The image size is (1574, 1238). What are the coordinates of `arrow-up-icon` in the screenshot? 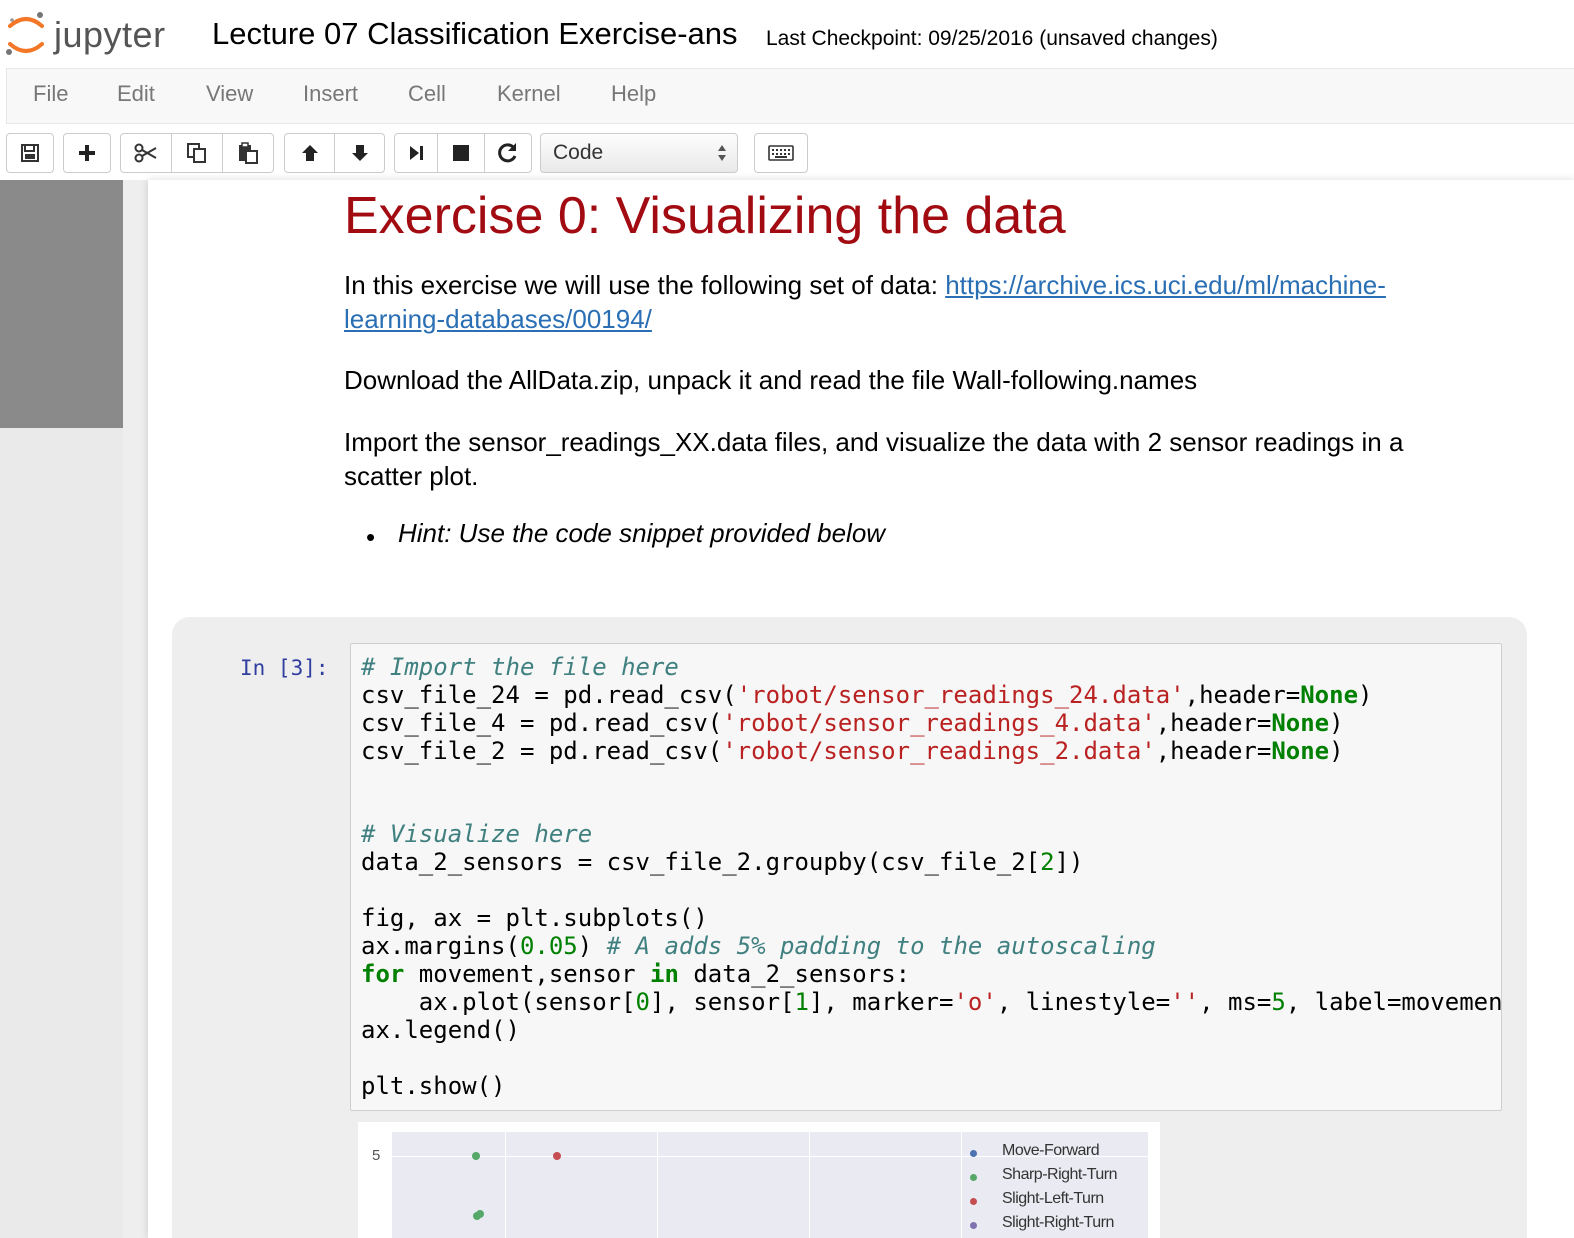 It's located at (309, 153).